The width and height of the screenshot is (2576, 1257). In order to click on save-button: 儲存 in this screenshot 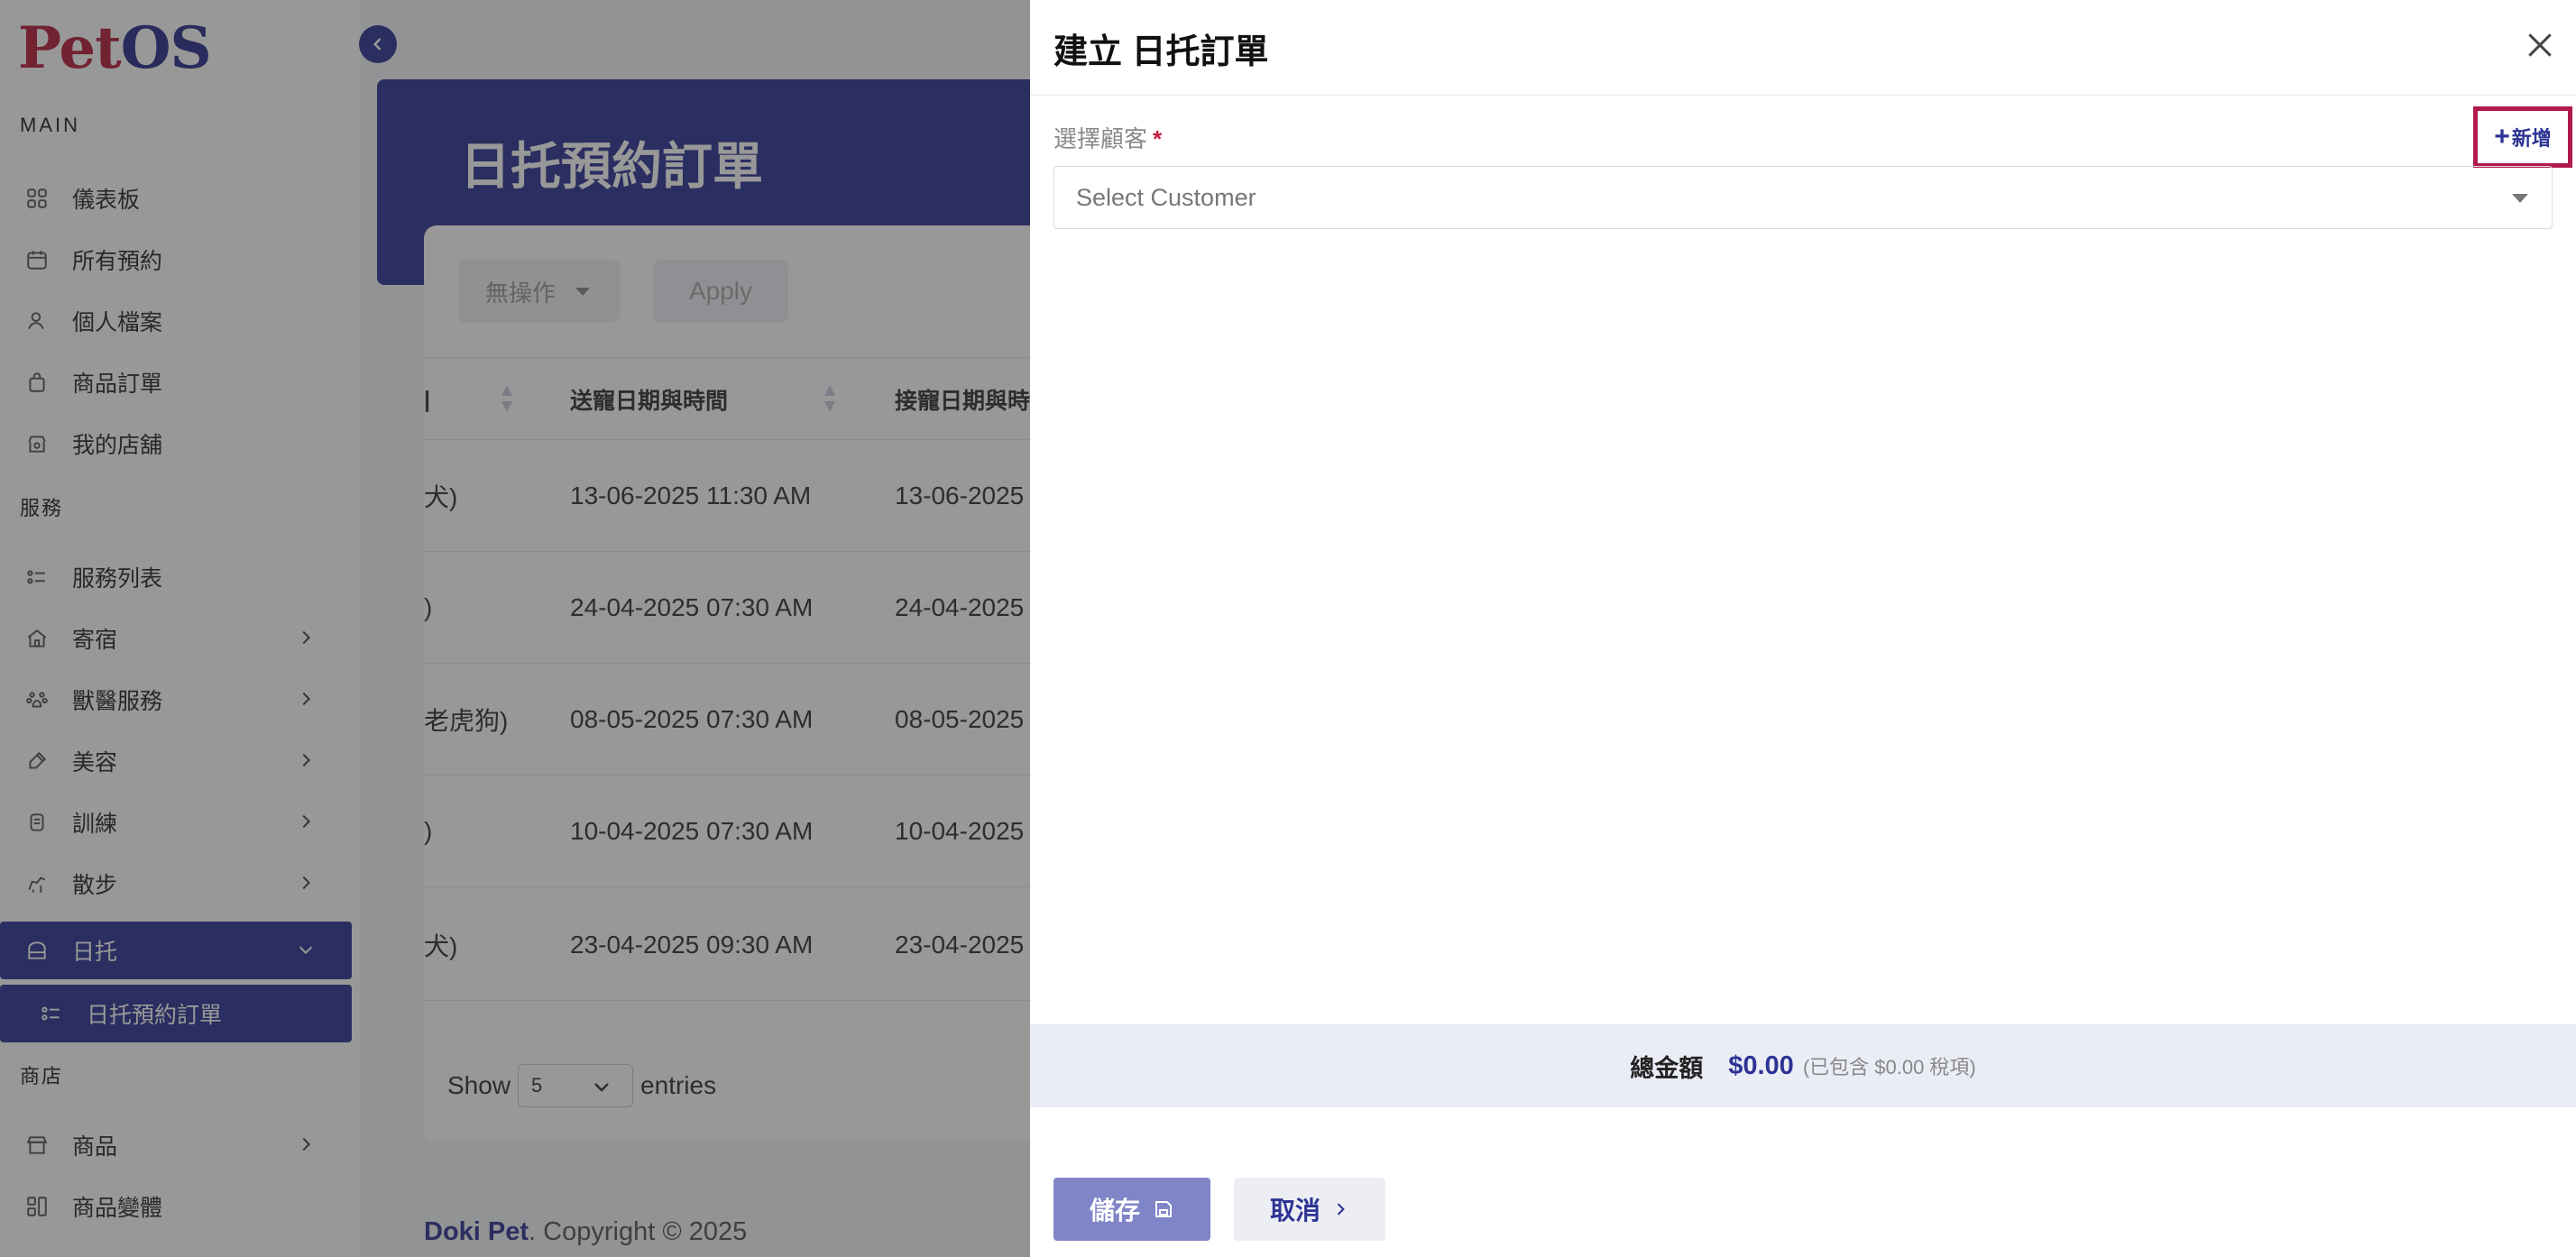, I will do `click(1132, 1209)`.